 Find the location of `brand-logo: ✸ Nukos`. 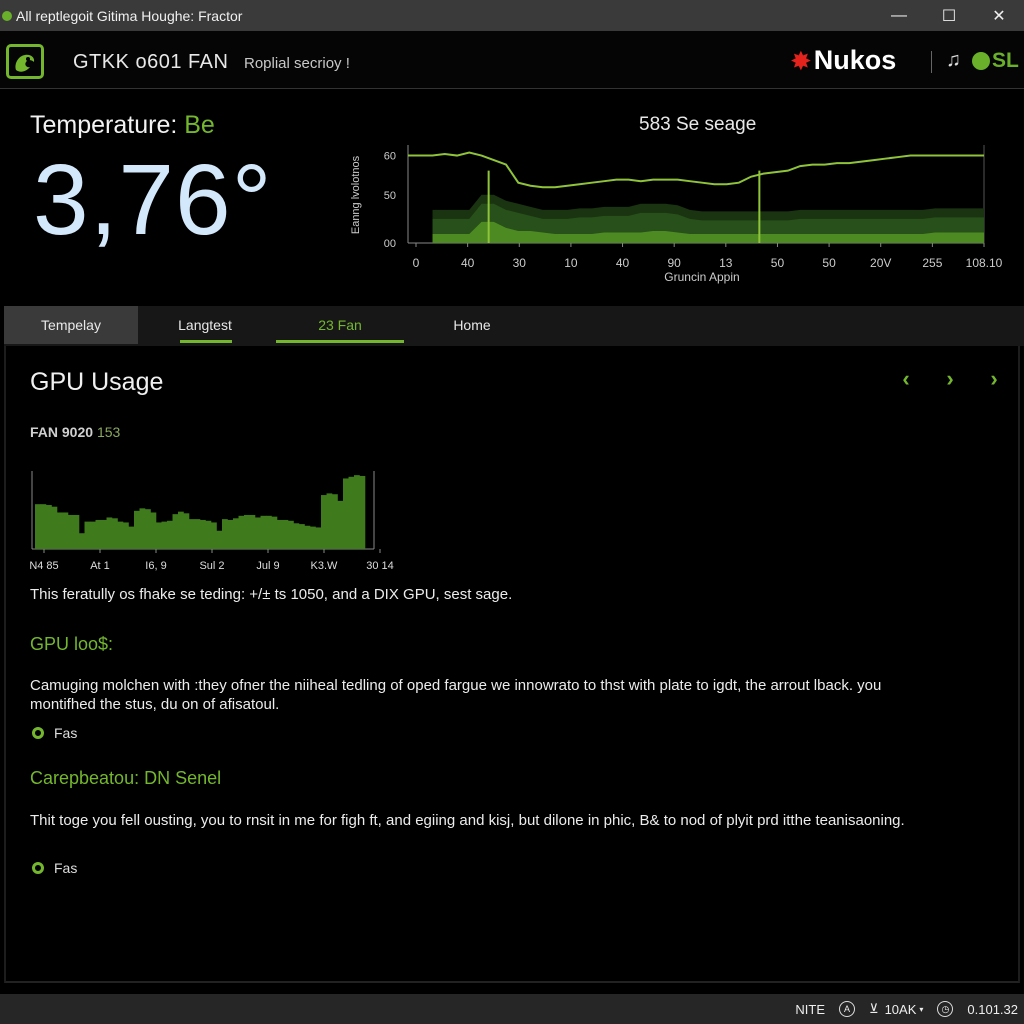

brand-logo: ✸ Nukos is located at coordinates (843, 60).